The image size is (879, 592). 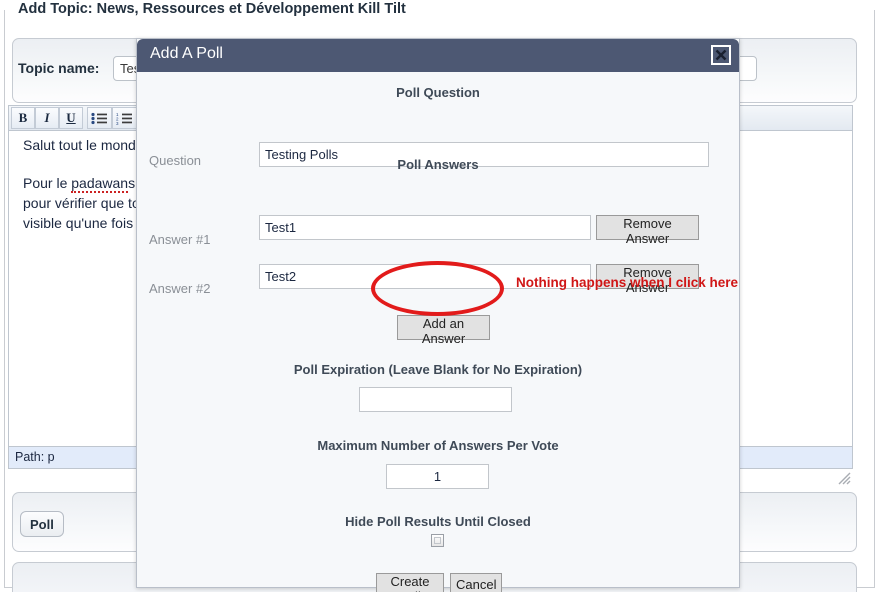 I want to click on answer-2-label: Answer #2, so click(x=180, y=288).